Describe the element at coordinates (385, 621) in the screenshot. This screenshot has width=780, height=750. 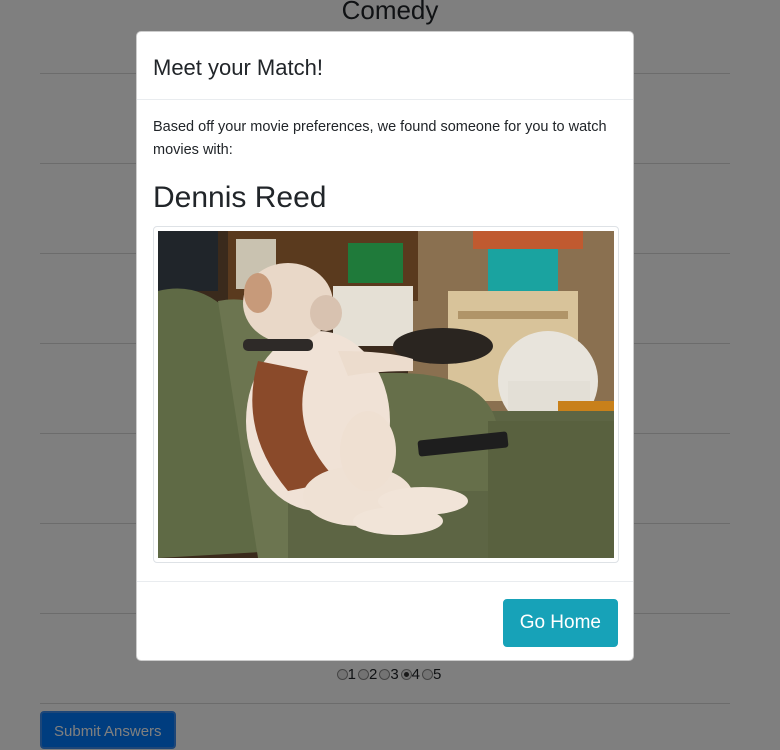
I see `modal-footer: Go Home` at that location.